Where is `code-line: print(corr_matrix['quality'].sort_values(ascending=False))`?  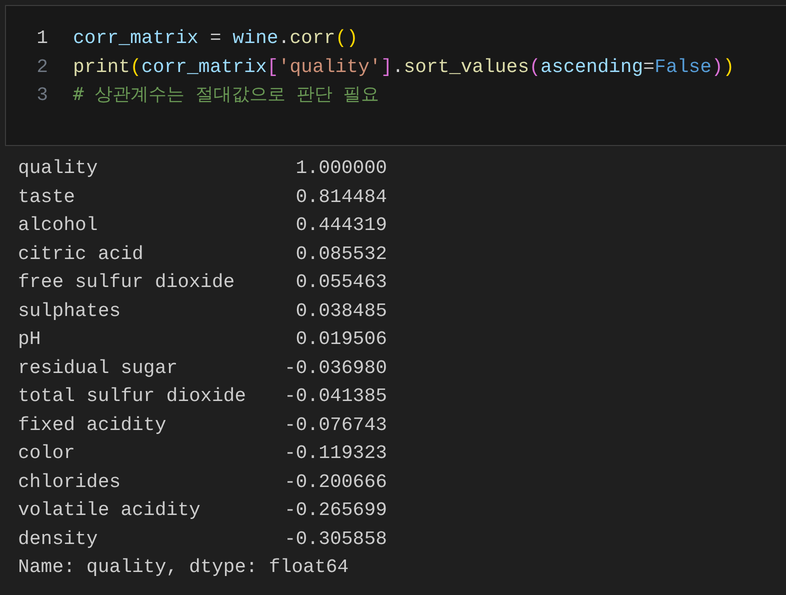
code-line: print(corr_matrix['quality'].sort_values(ascending=False)) is located at coordinates (403, 67).